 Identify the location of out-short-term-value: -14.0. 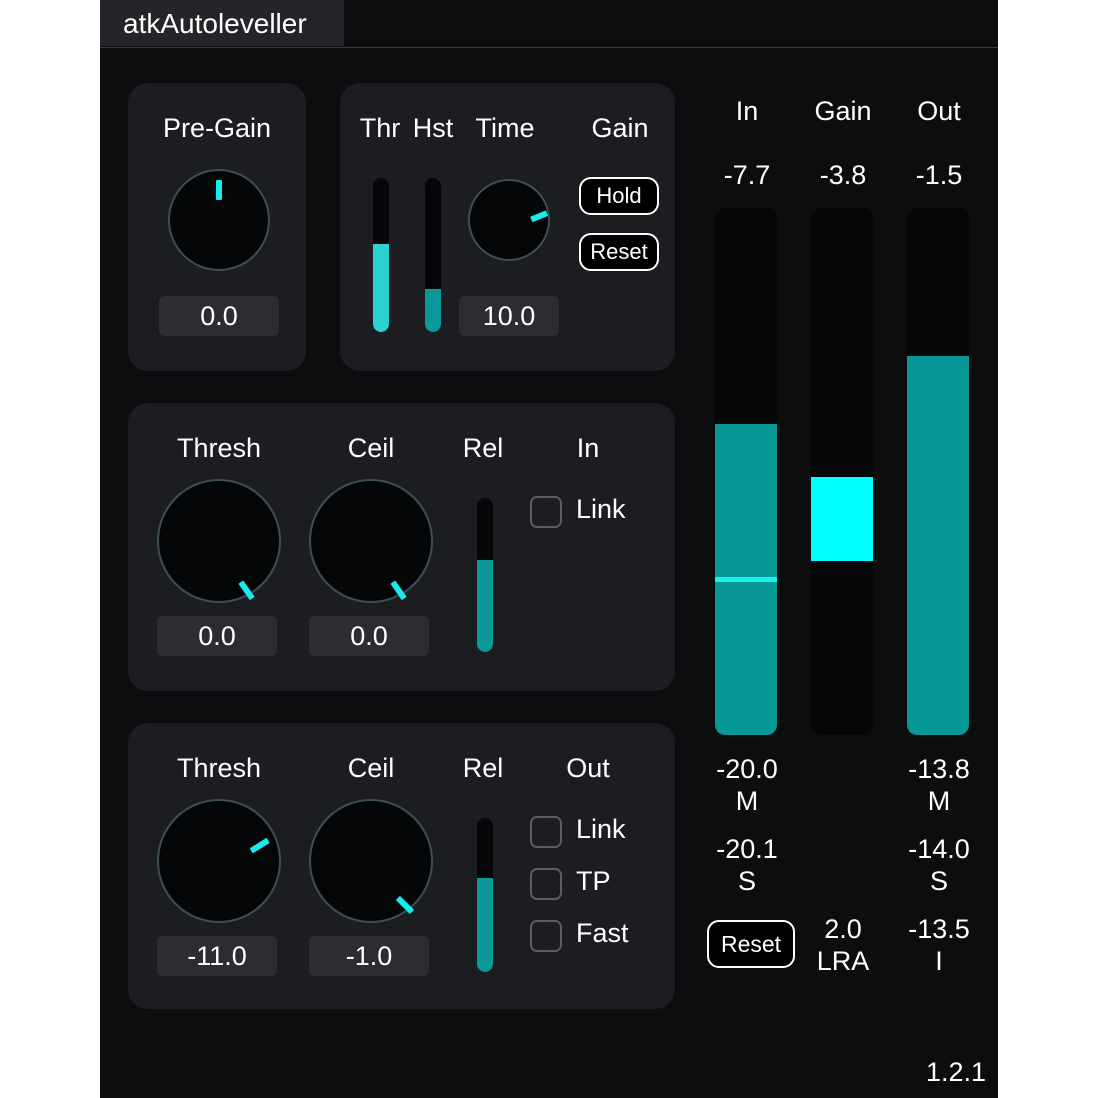
(939, 849).